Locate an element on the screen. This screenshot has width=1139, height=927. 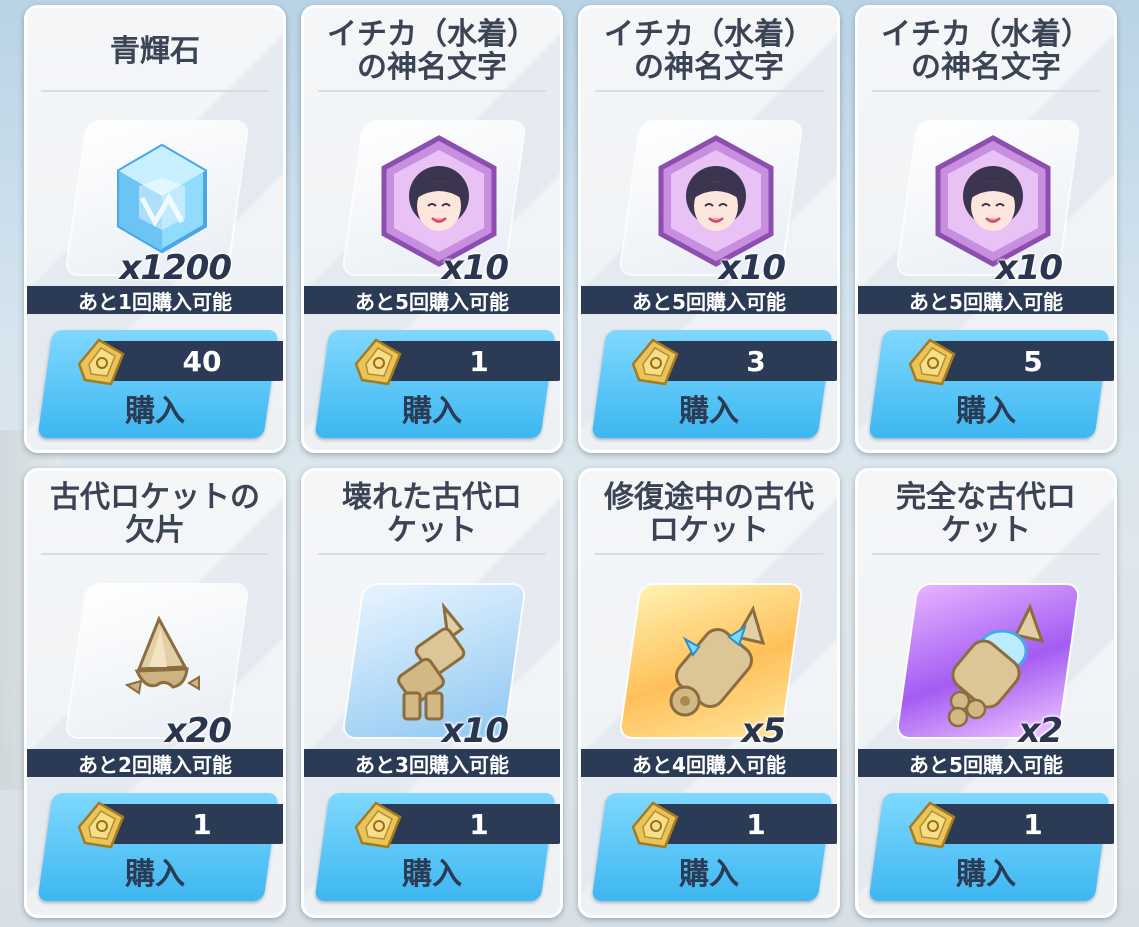
shop-item-card: 完全な古代ロ ケット x2 あと5回購入可能 1 購入 is located at coordinates (986, 693).